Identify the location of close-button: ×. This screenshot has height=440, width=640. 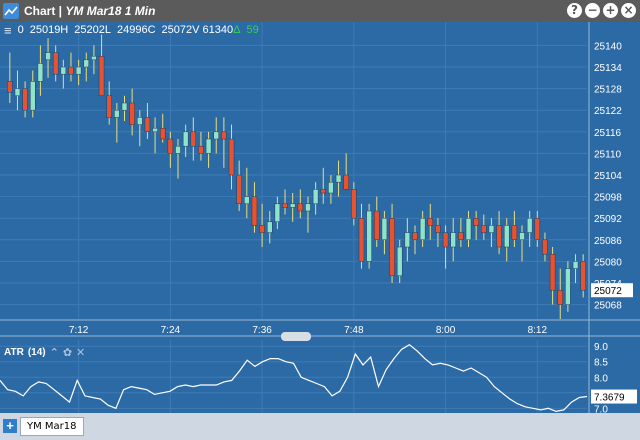
(628, 10).